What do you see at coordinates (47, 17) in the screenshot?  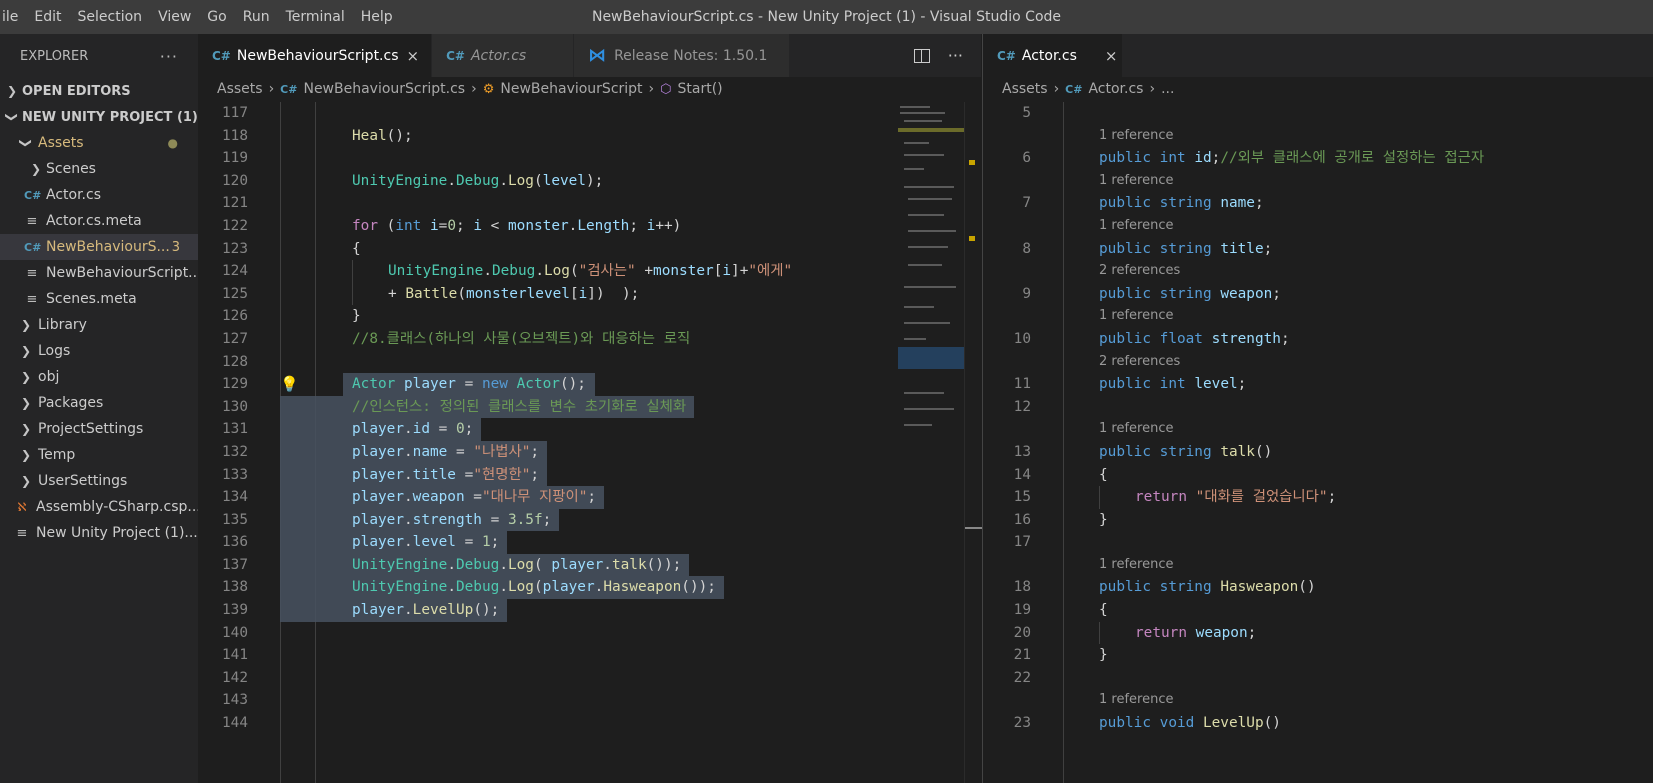 I see `menu-edit: Edit` at bounding box center [47, 17].